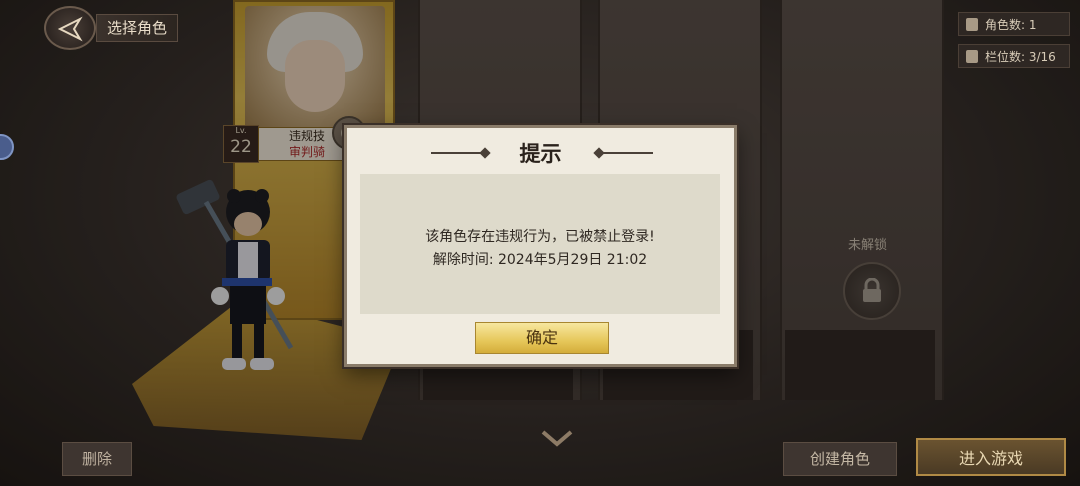 This screenshot has width=1080, height=486. What do you see at coordinates (1020, 57) in the screenshot?
I see `slot-count-text: 栏位数: 3/16` at bounding box center [1020, 57].